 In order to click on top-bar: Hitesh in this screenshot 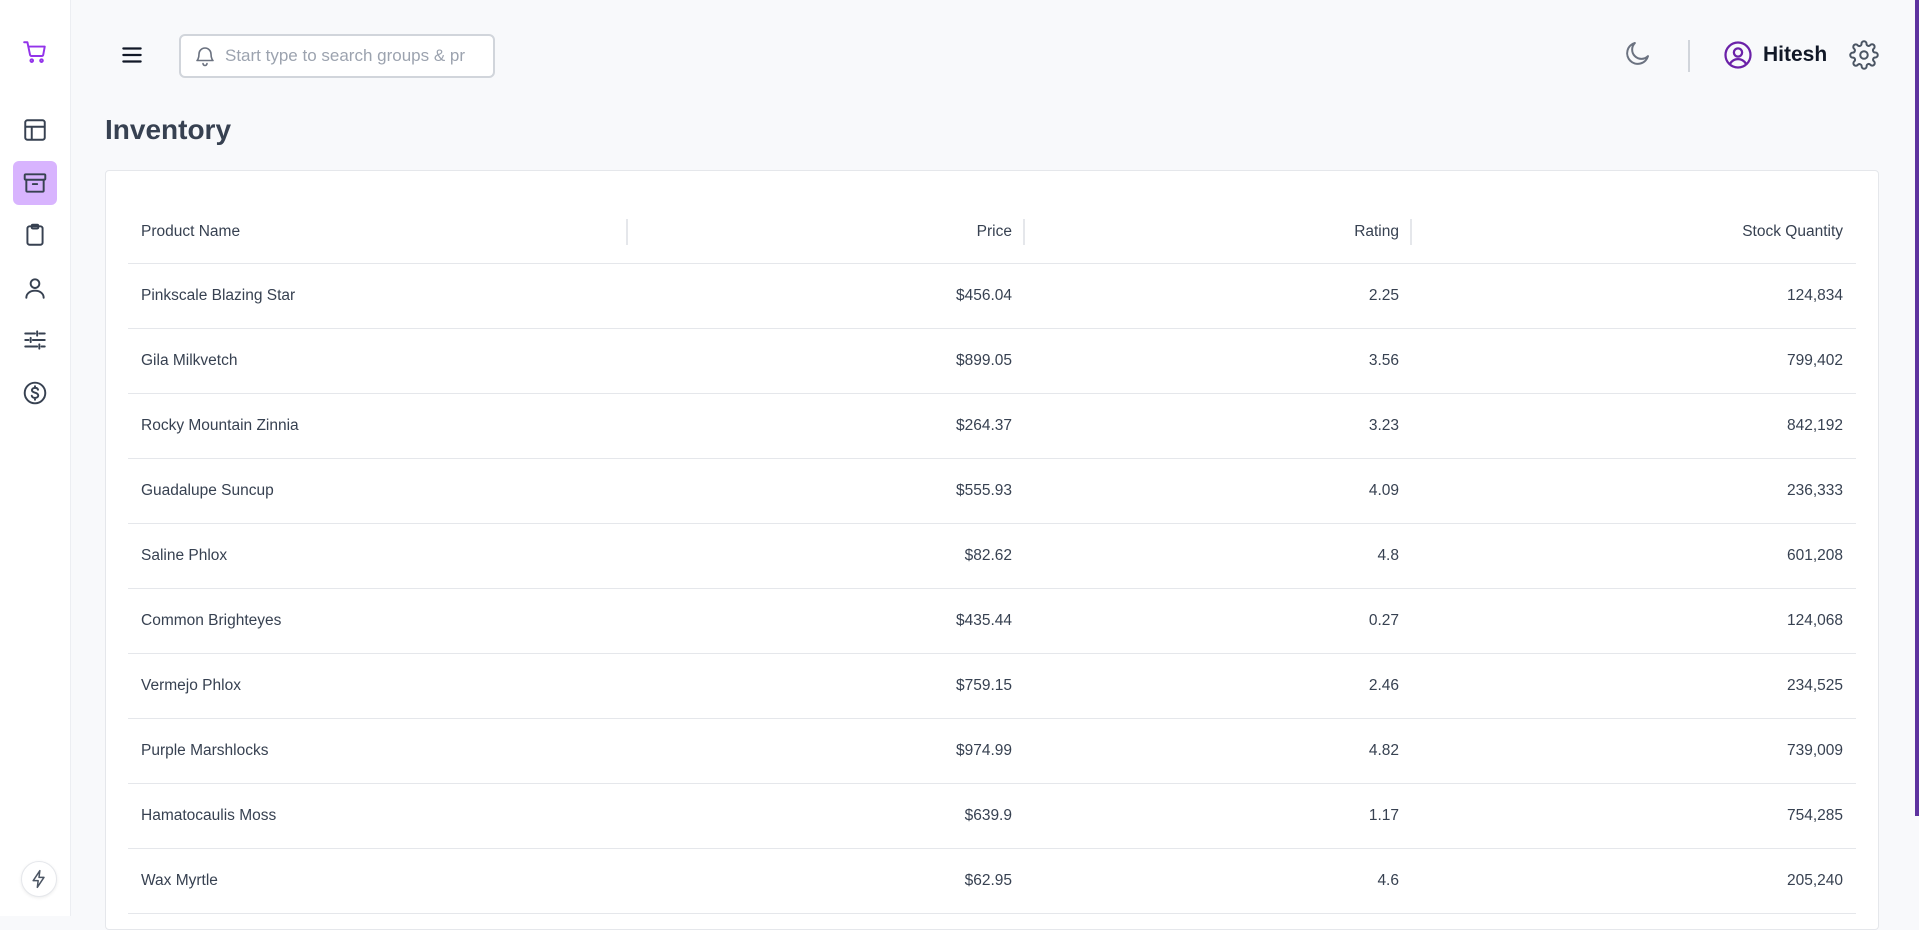, I will do `click(995, 56)`.